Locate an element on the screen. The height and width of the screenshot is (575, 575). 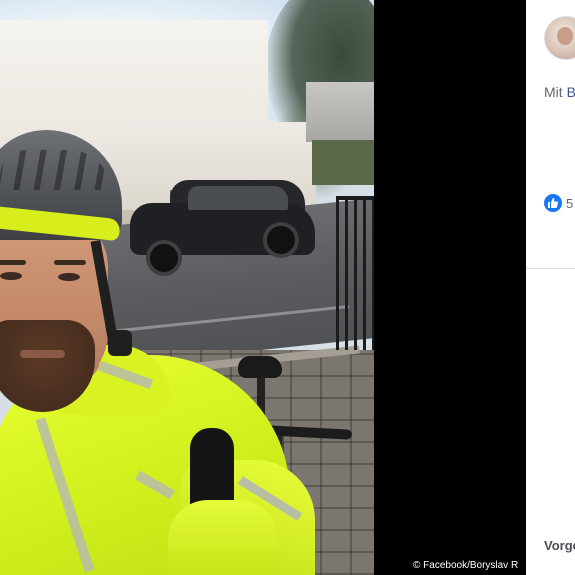
like-icon is located at coordinates (553, 203).